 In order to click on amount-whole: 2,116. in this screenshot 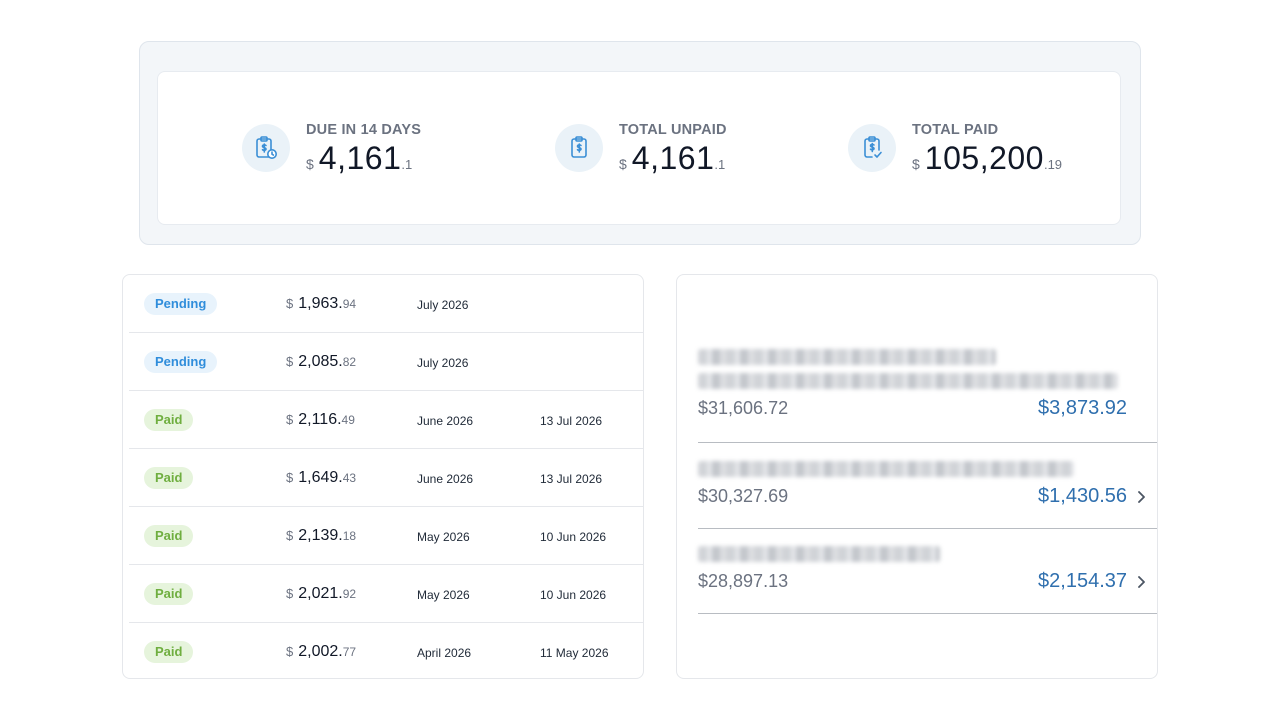, I will do `click(320, 419)`.